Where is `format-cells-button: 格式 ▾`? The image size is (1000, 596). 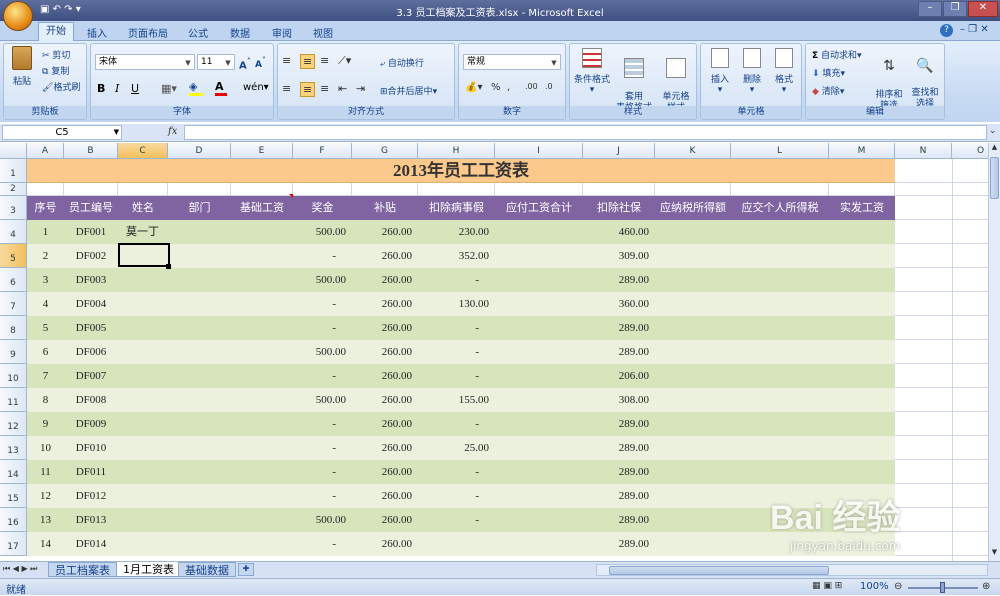
format-cells-button: 格式 ▾ is located at coordinates (784, 71).